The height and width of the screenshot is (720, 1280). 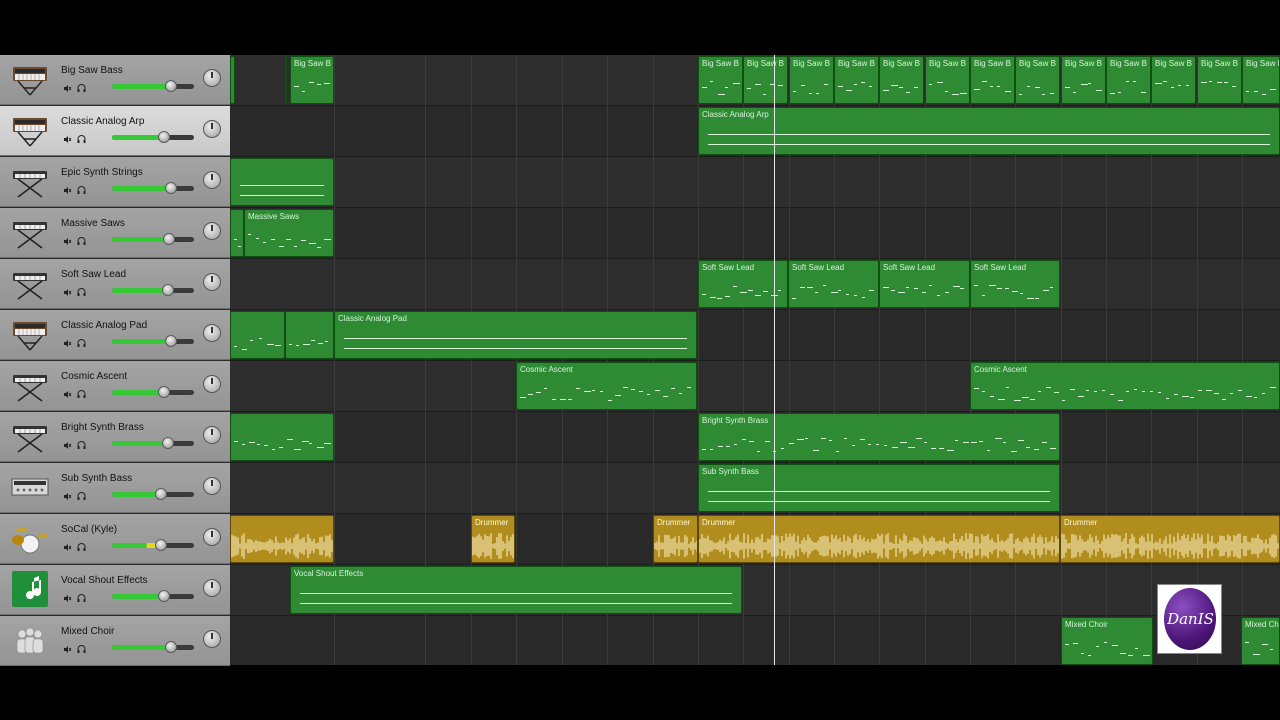 I want to click on midi-region: Cosmic Ascent, so click(x=606, y=386).